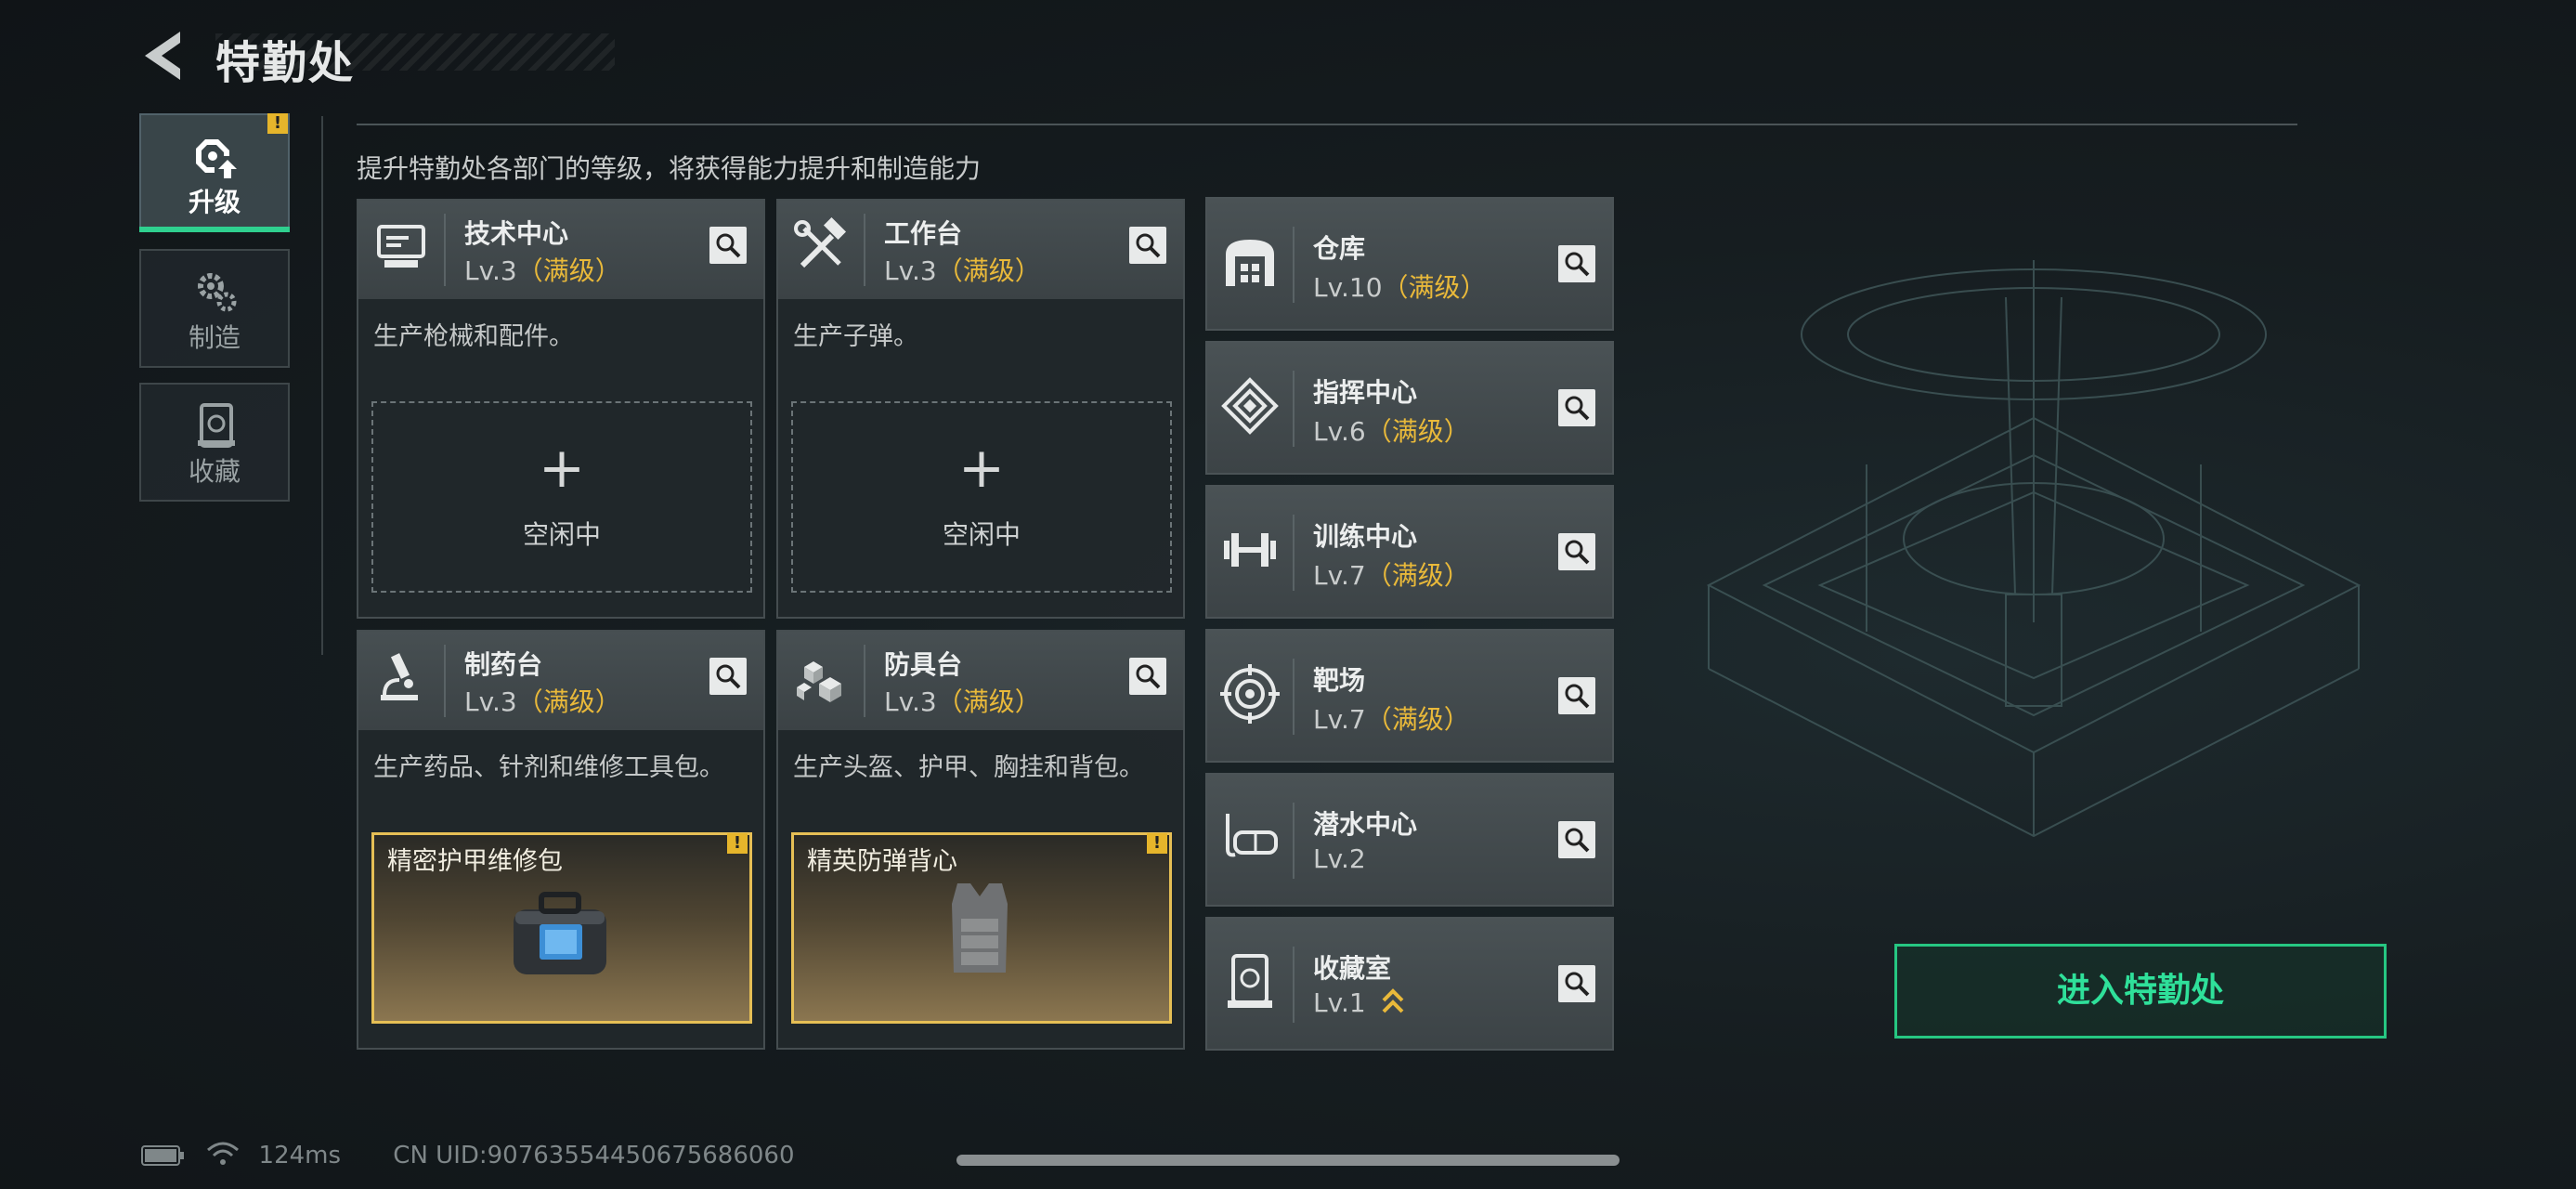  What do you see at coordinates (214, 230) in the screenshot?
I see `active-tab-indicator` at bounding box center [214, 230].